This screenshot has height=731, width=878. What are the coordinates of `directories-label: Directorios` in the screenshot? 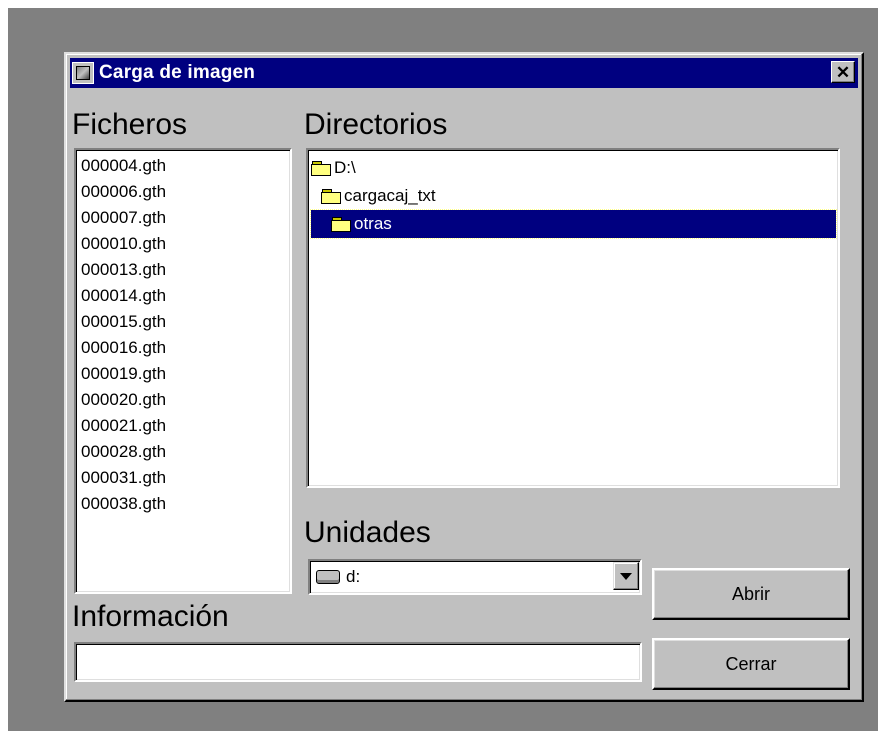 It's located at (376, 124).